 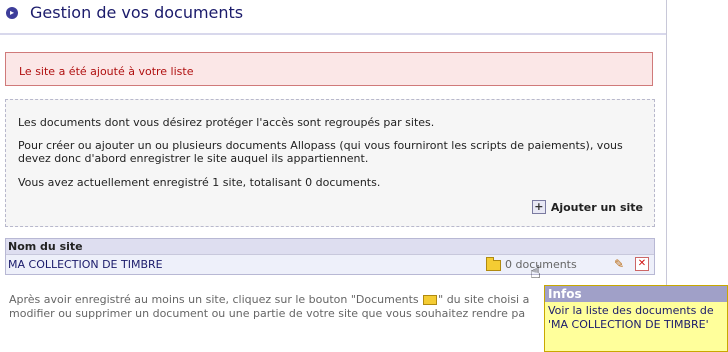 I want to click on page-title: Gestion de vos documents, so click(x=137, y=12).